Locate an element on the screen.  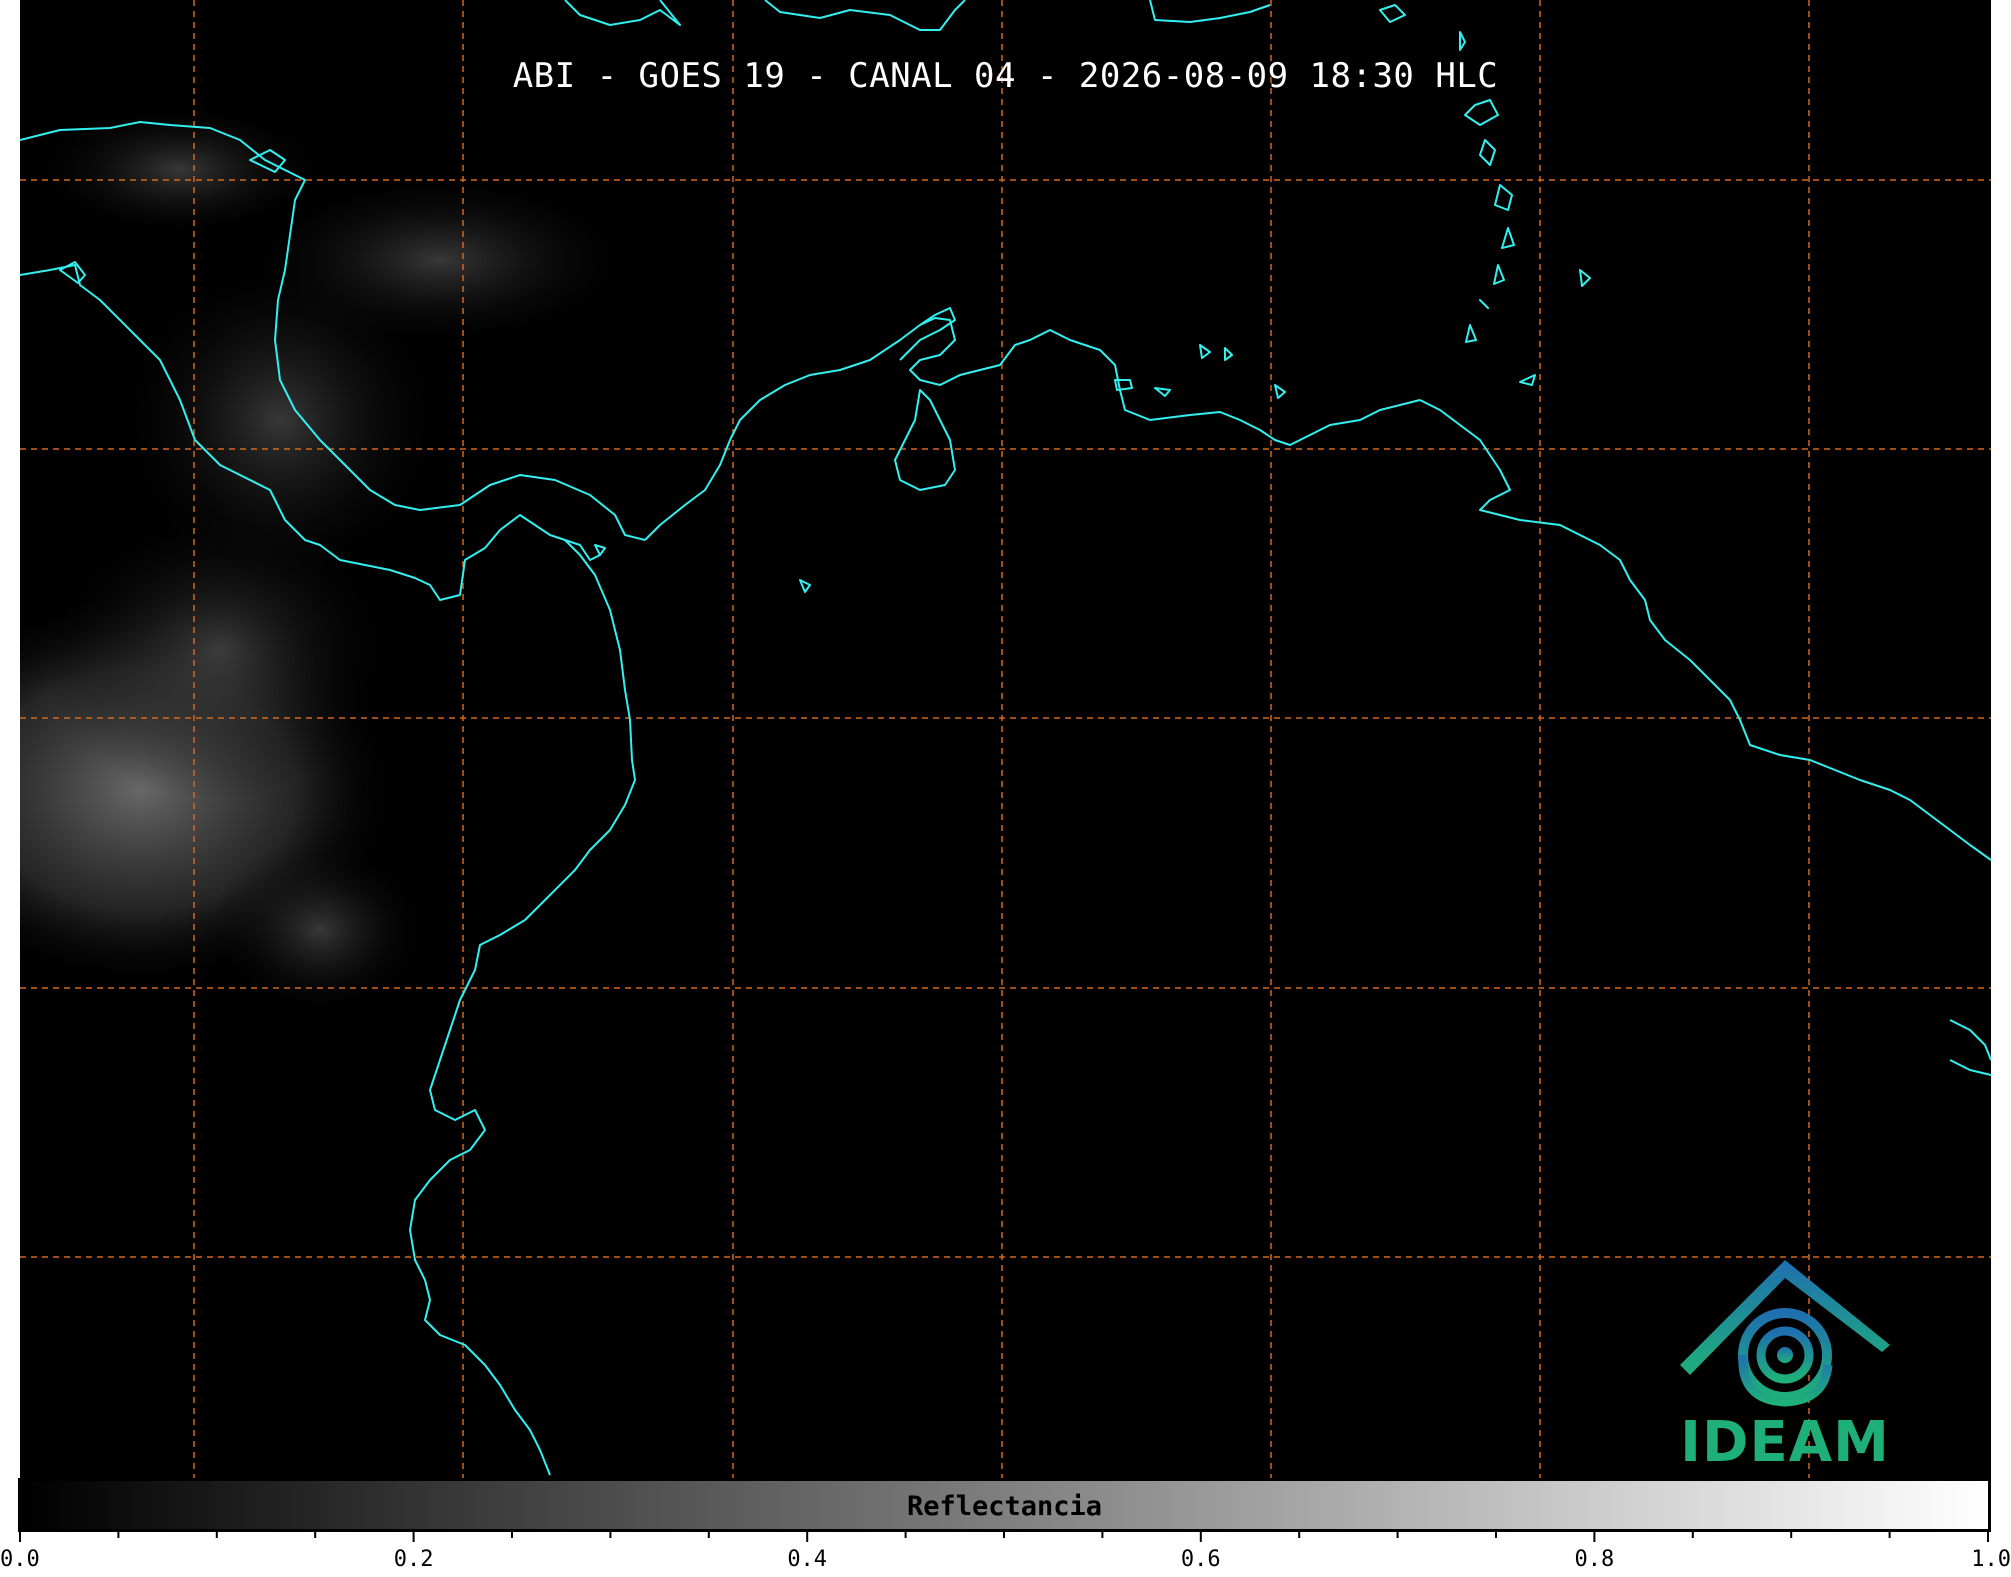
coastline-trinidad is located at coordinates (1970, 1047).